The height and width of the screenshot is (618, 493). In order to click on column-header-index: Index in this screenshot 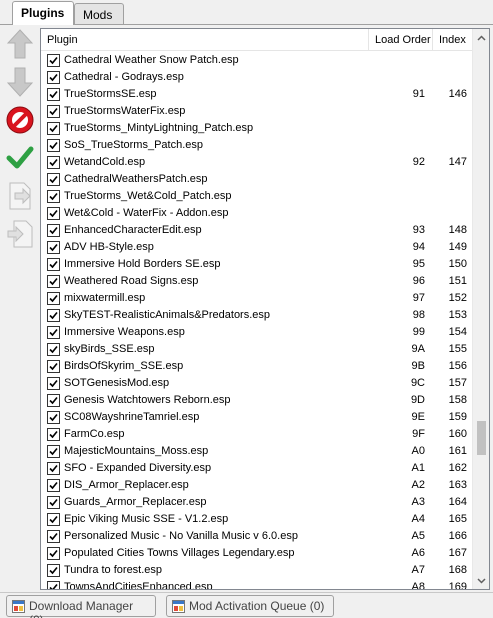, I will do `click(453, 40)`.